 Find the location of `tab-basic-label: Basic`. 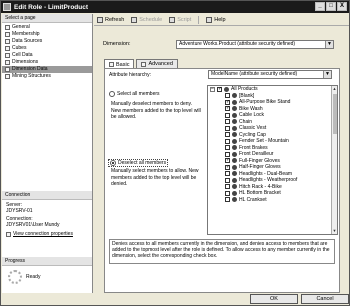

tab-basic-label: Basic is located at coordinates (123, 64).